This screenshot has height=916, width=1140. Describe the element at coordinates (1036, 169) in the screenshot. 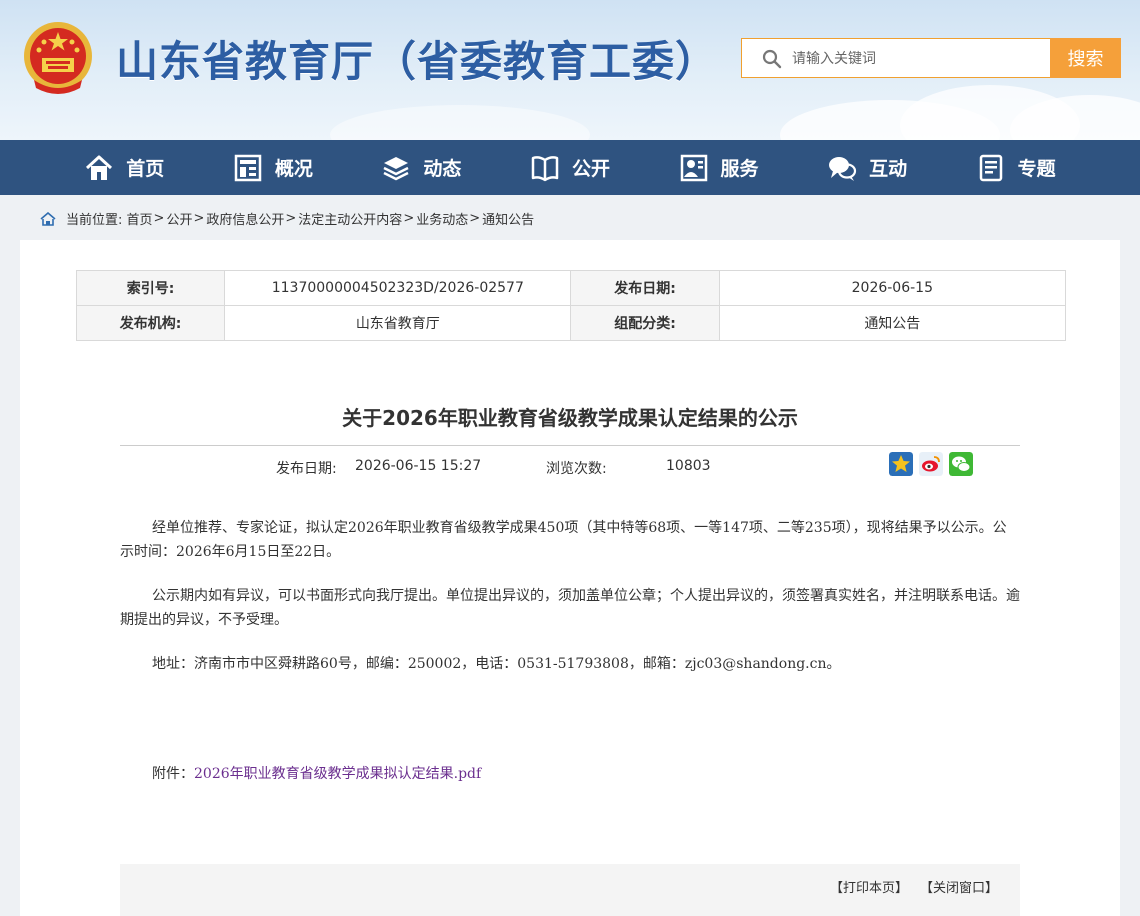

I see `nav-item-label: 专题` at that location.